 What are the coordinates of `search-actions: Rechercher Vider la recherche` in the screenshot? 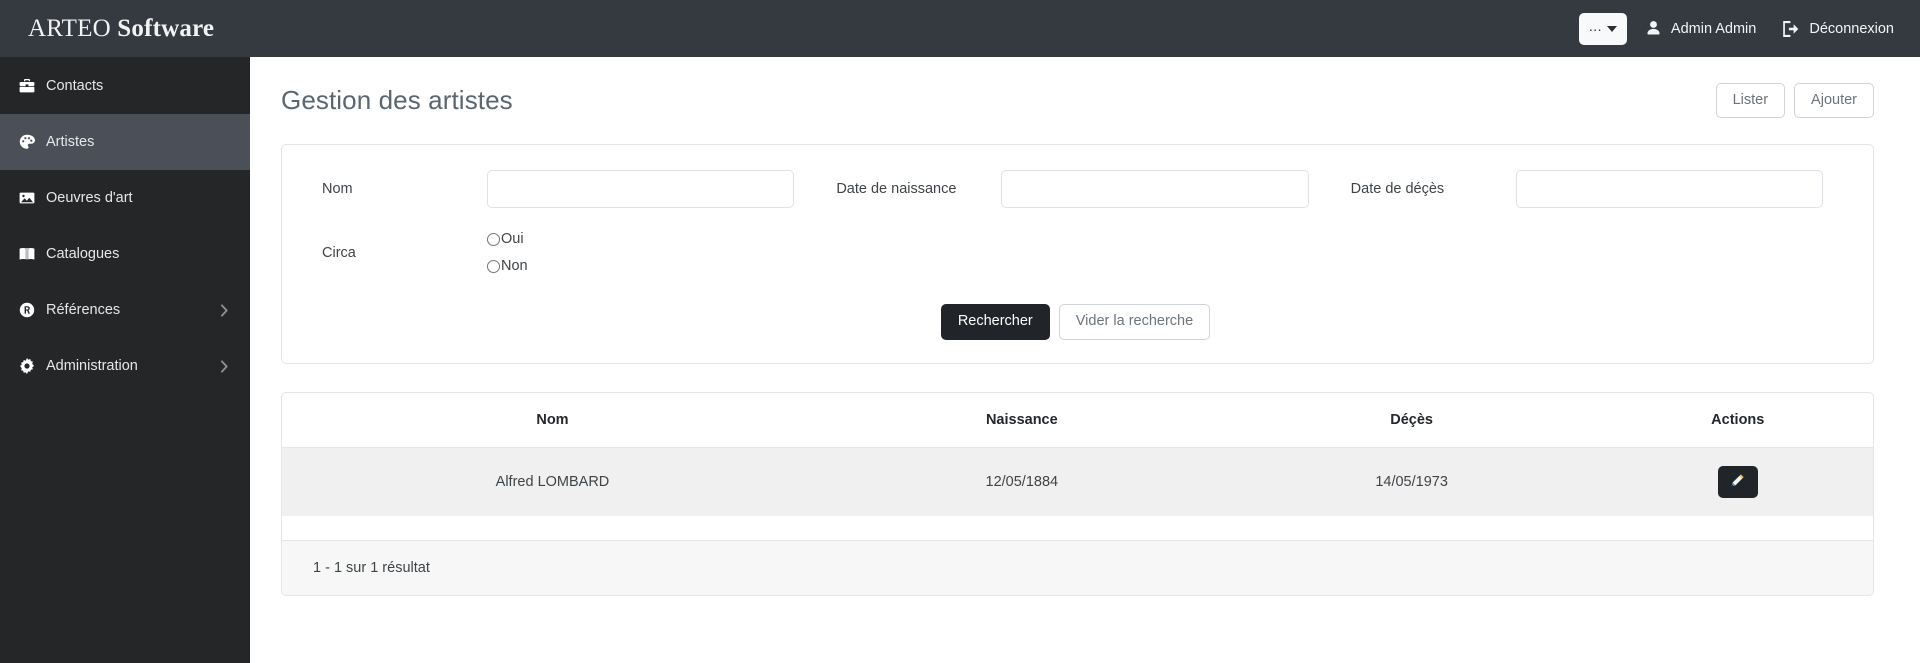 It's located at (1075, 322).